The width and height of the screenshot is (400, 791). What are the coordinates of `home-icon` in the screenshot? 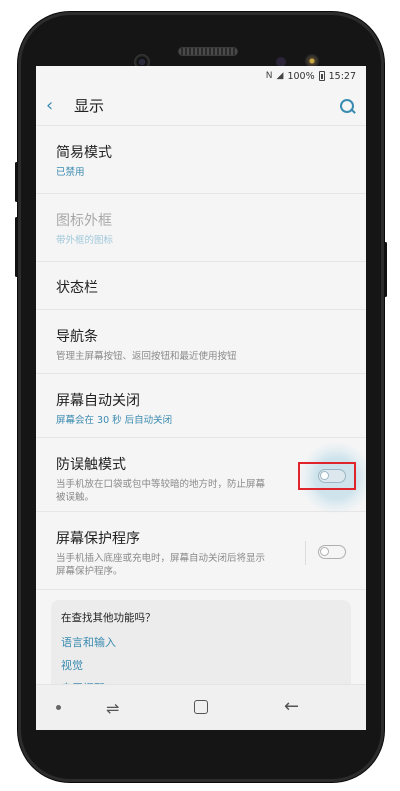 It's located at (201, 707).